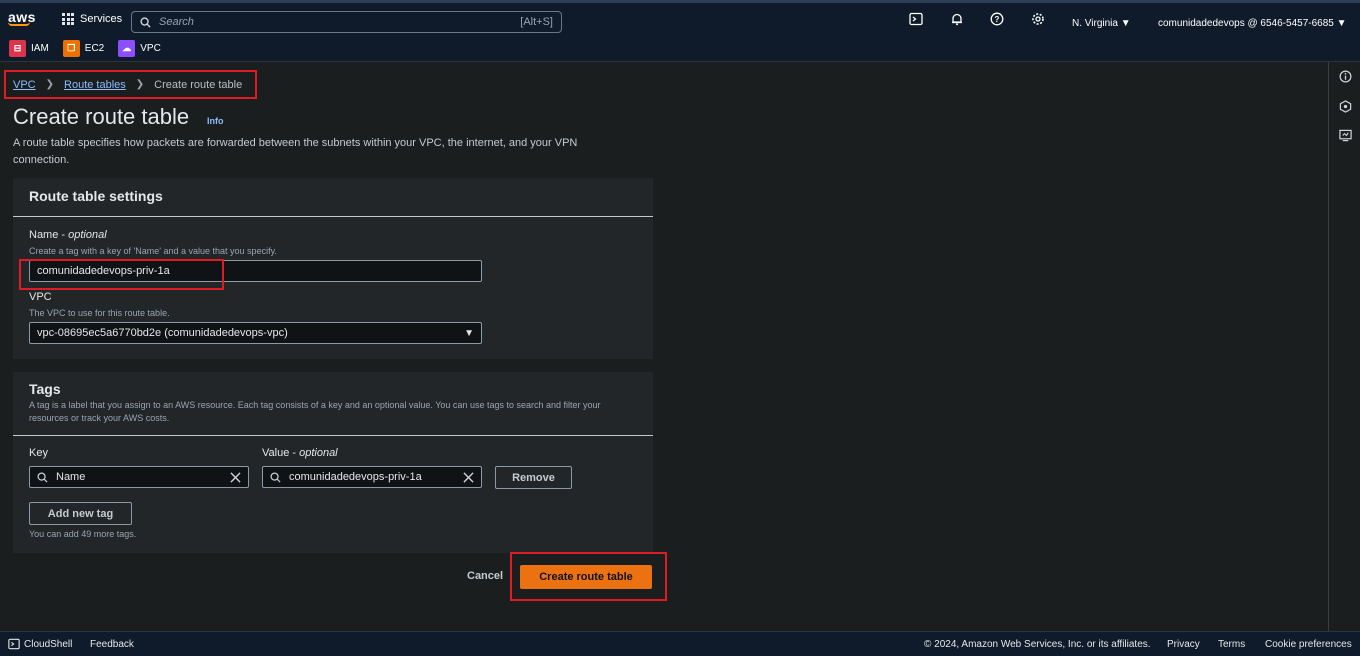  What do you see at coordinates (1345, 107) in the screenshot?
I see `hexagon-icon` at bounding box center [1345, 107].